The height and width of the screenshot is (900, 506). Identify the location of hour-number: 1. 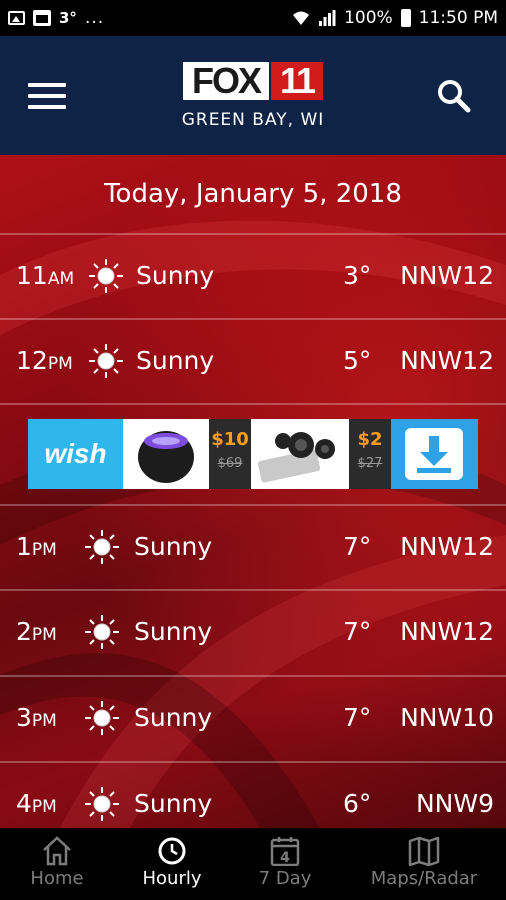
(24, 546).